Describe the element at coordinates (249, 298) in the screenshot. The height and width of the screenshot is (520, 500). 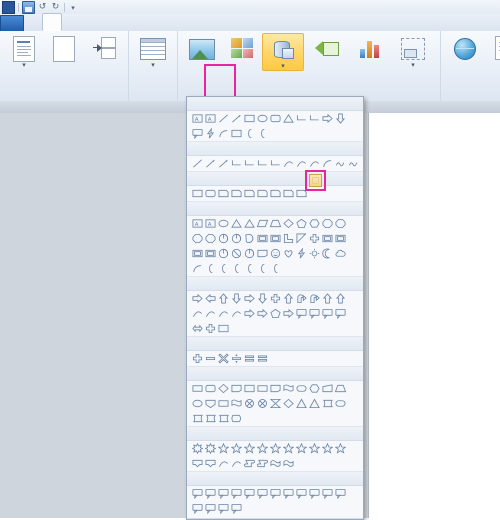
I see `shape-left-right-arrow` at that location.